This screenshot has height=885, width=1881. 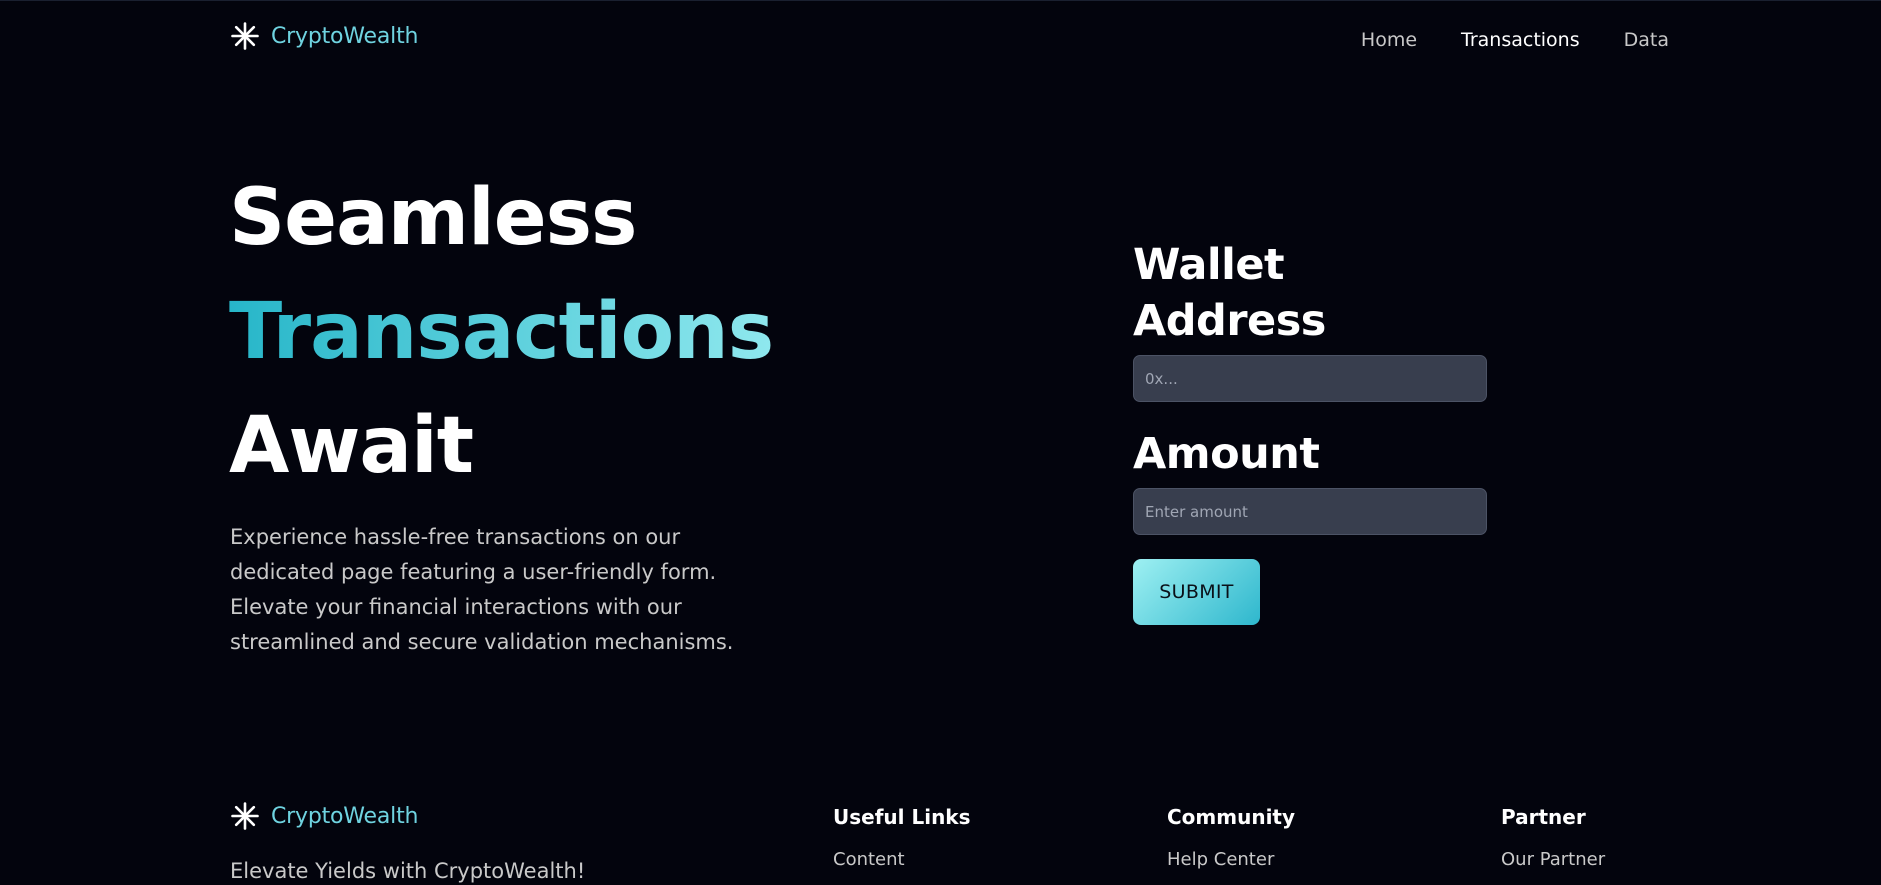 I want to click on hero-title: Seamless Transactions Await, so click(x=501, y=332).